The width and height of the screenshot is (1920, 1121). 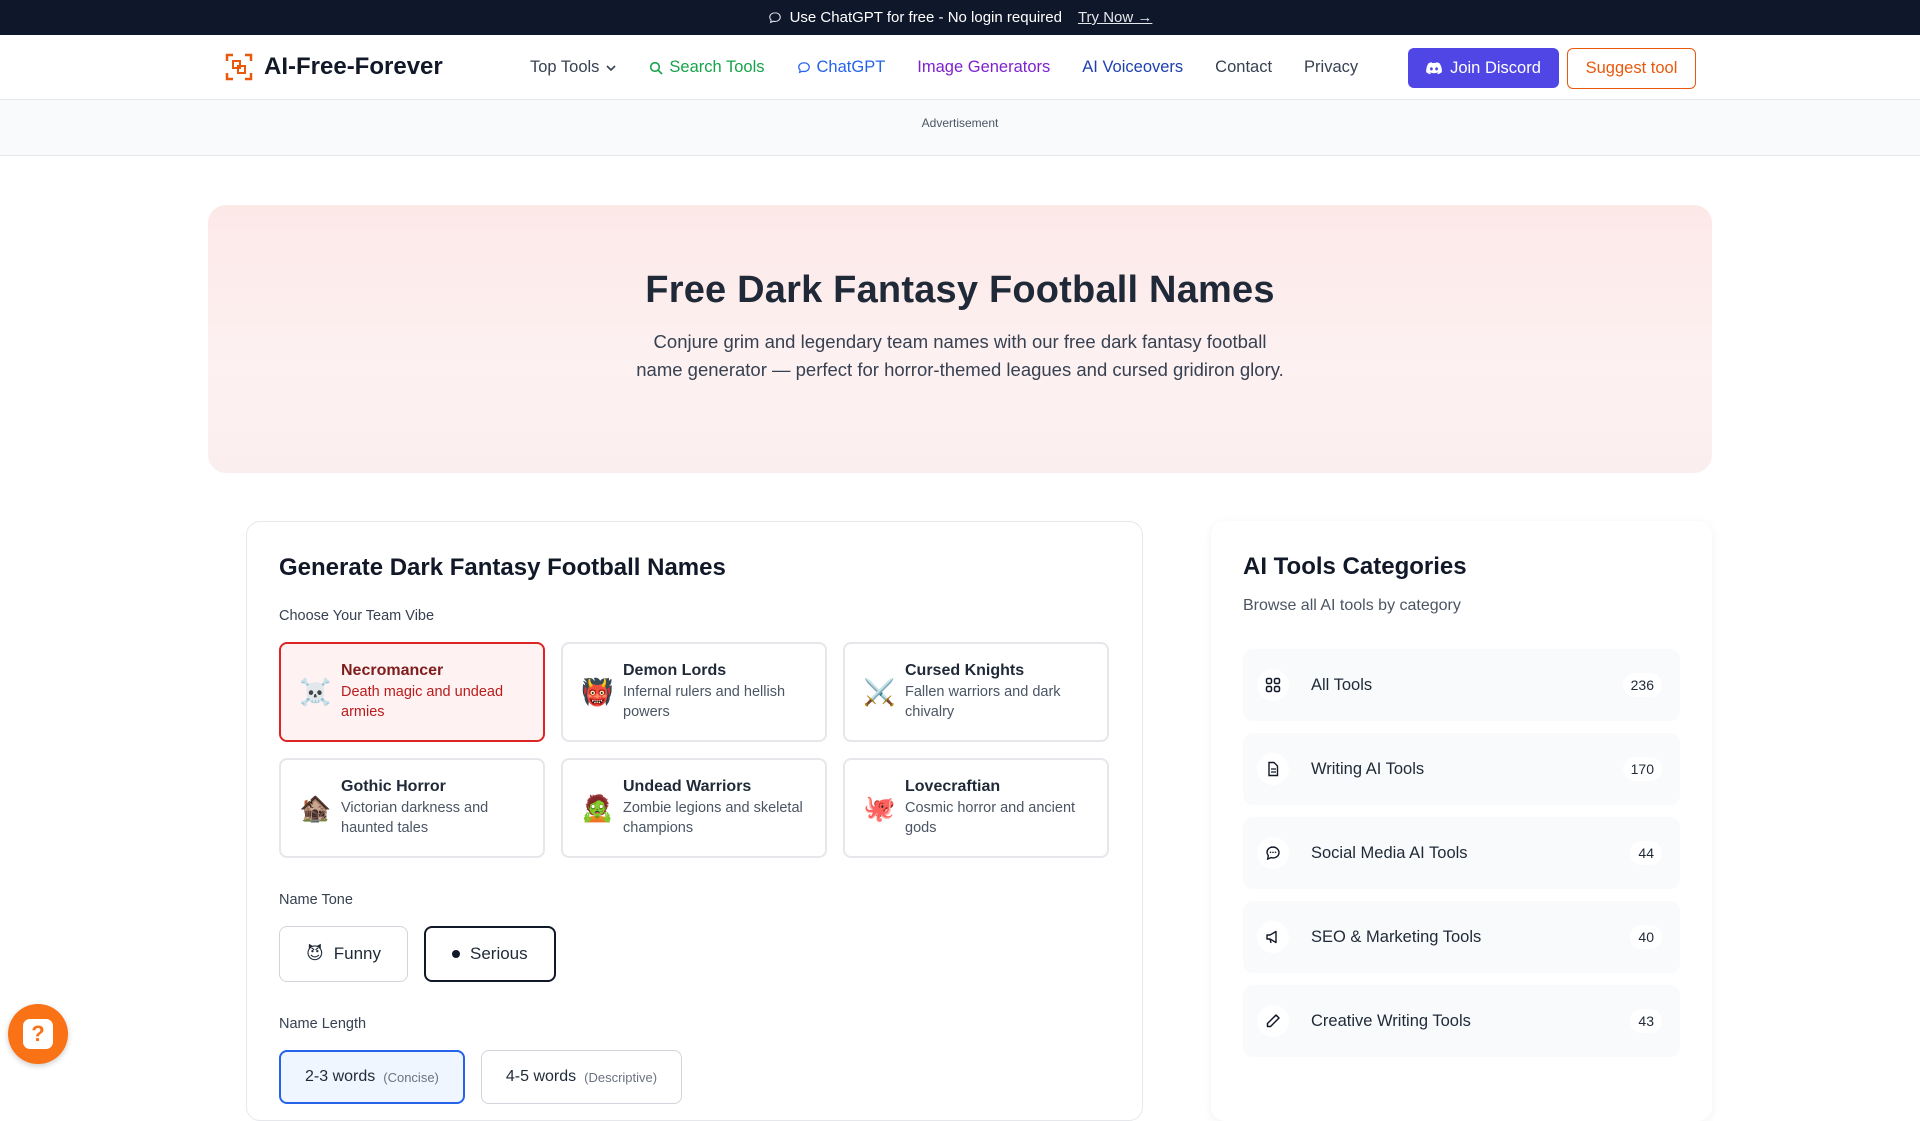 I want to click on dot-icon, so click(x=455, y=954).